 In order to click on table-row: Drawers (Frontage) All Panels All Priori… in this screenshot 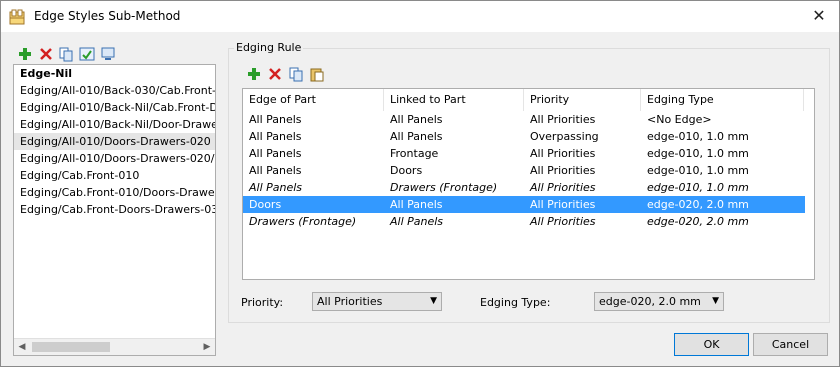, I will do `click(524, 221)`.